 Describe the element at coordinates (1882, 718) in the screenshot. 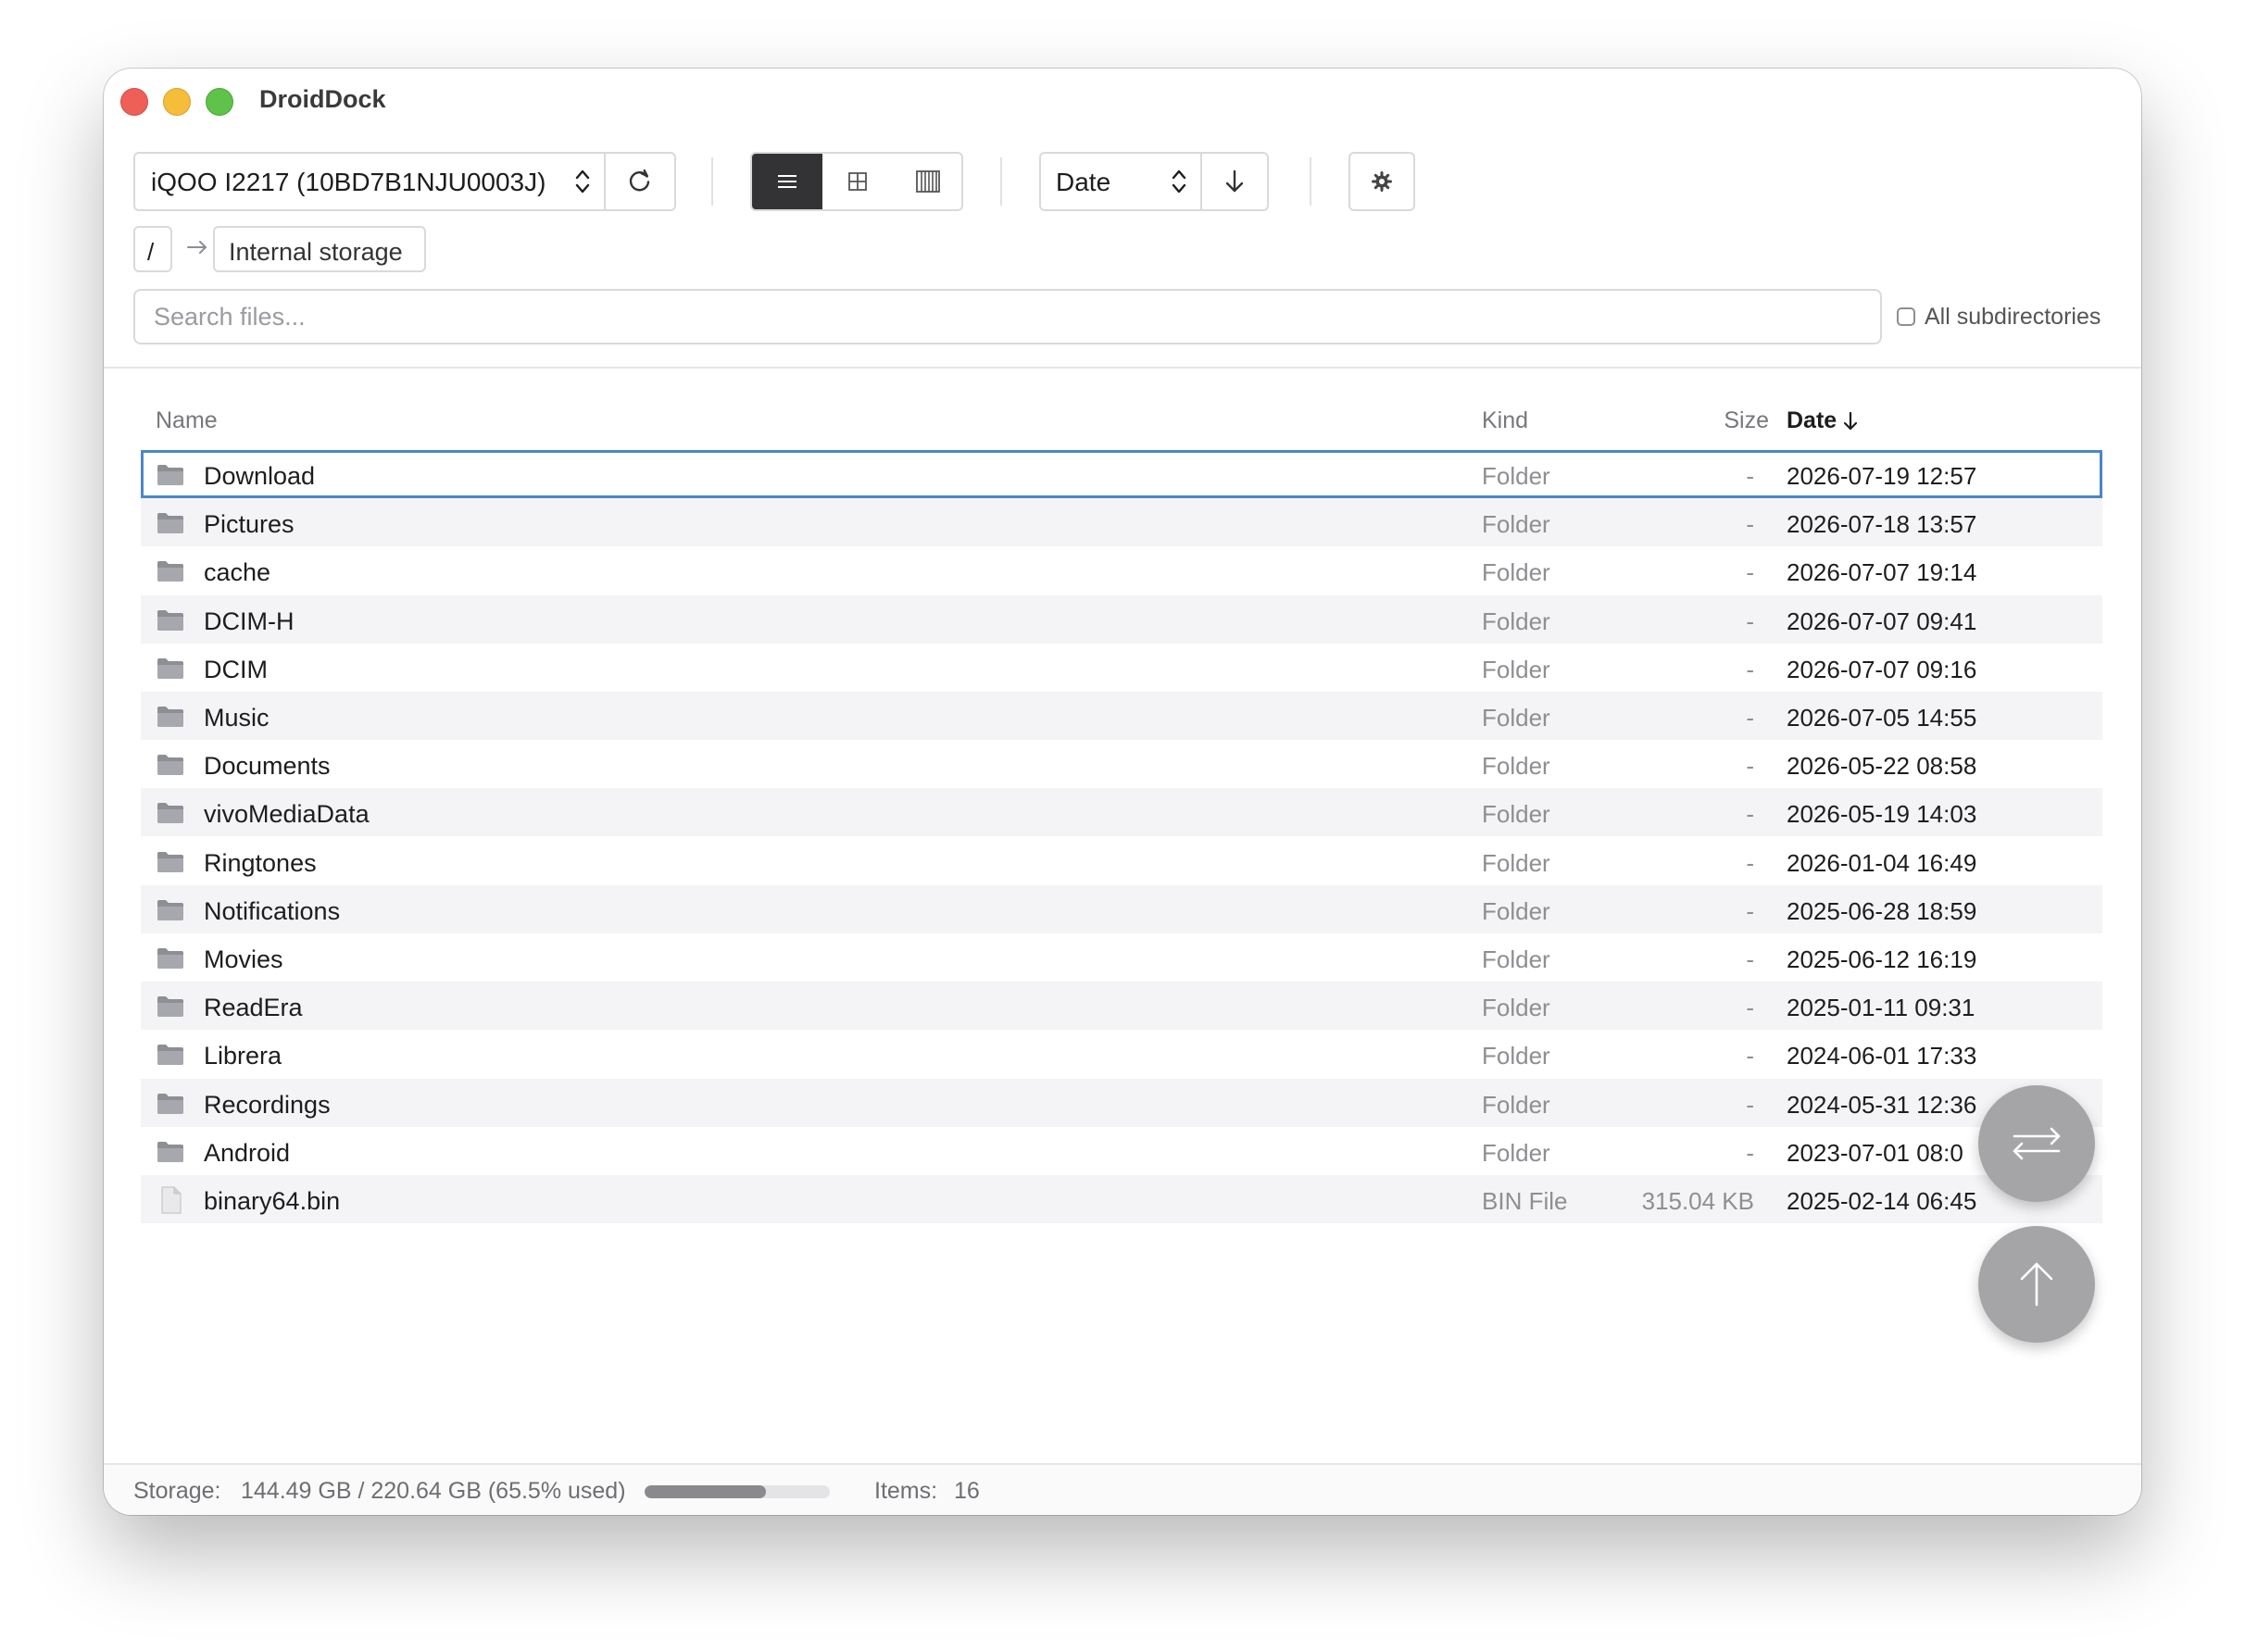

I see `file-date: 2026-07-05 14:55` at that location.